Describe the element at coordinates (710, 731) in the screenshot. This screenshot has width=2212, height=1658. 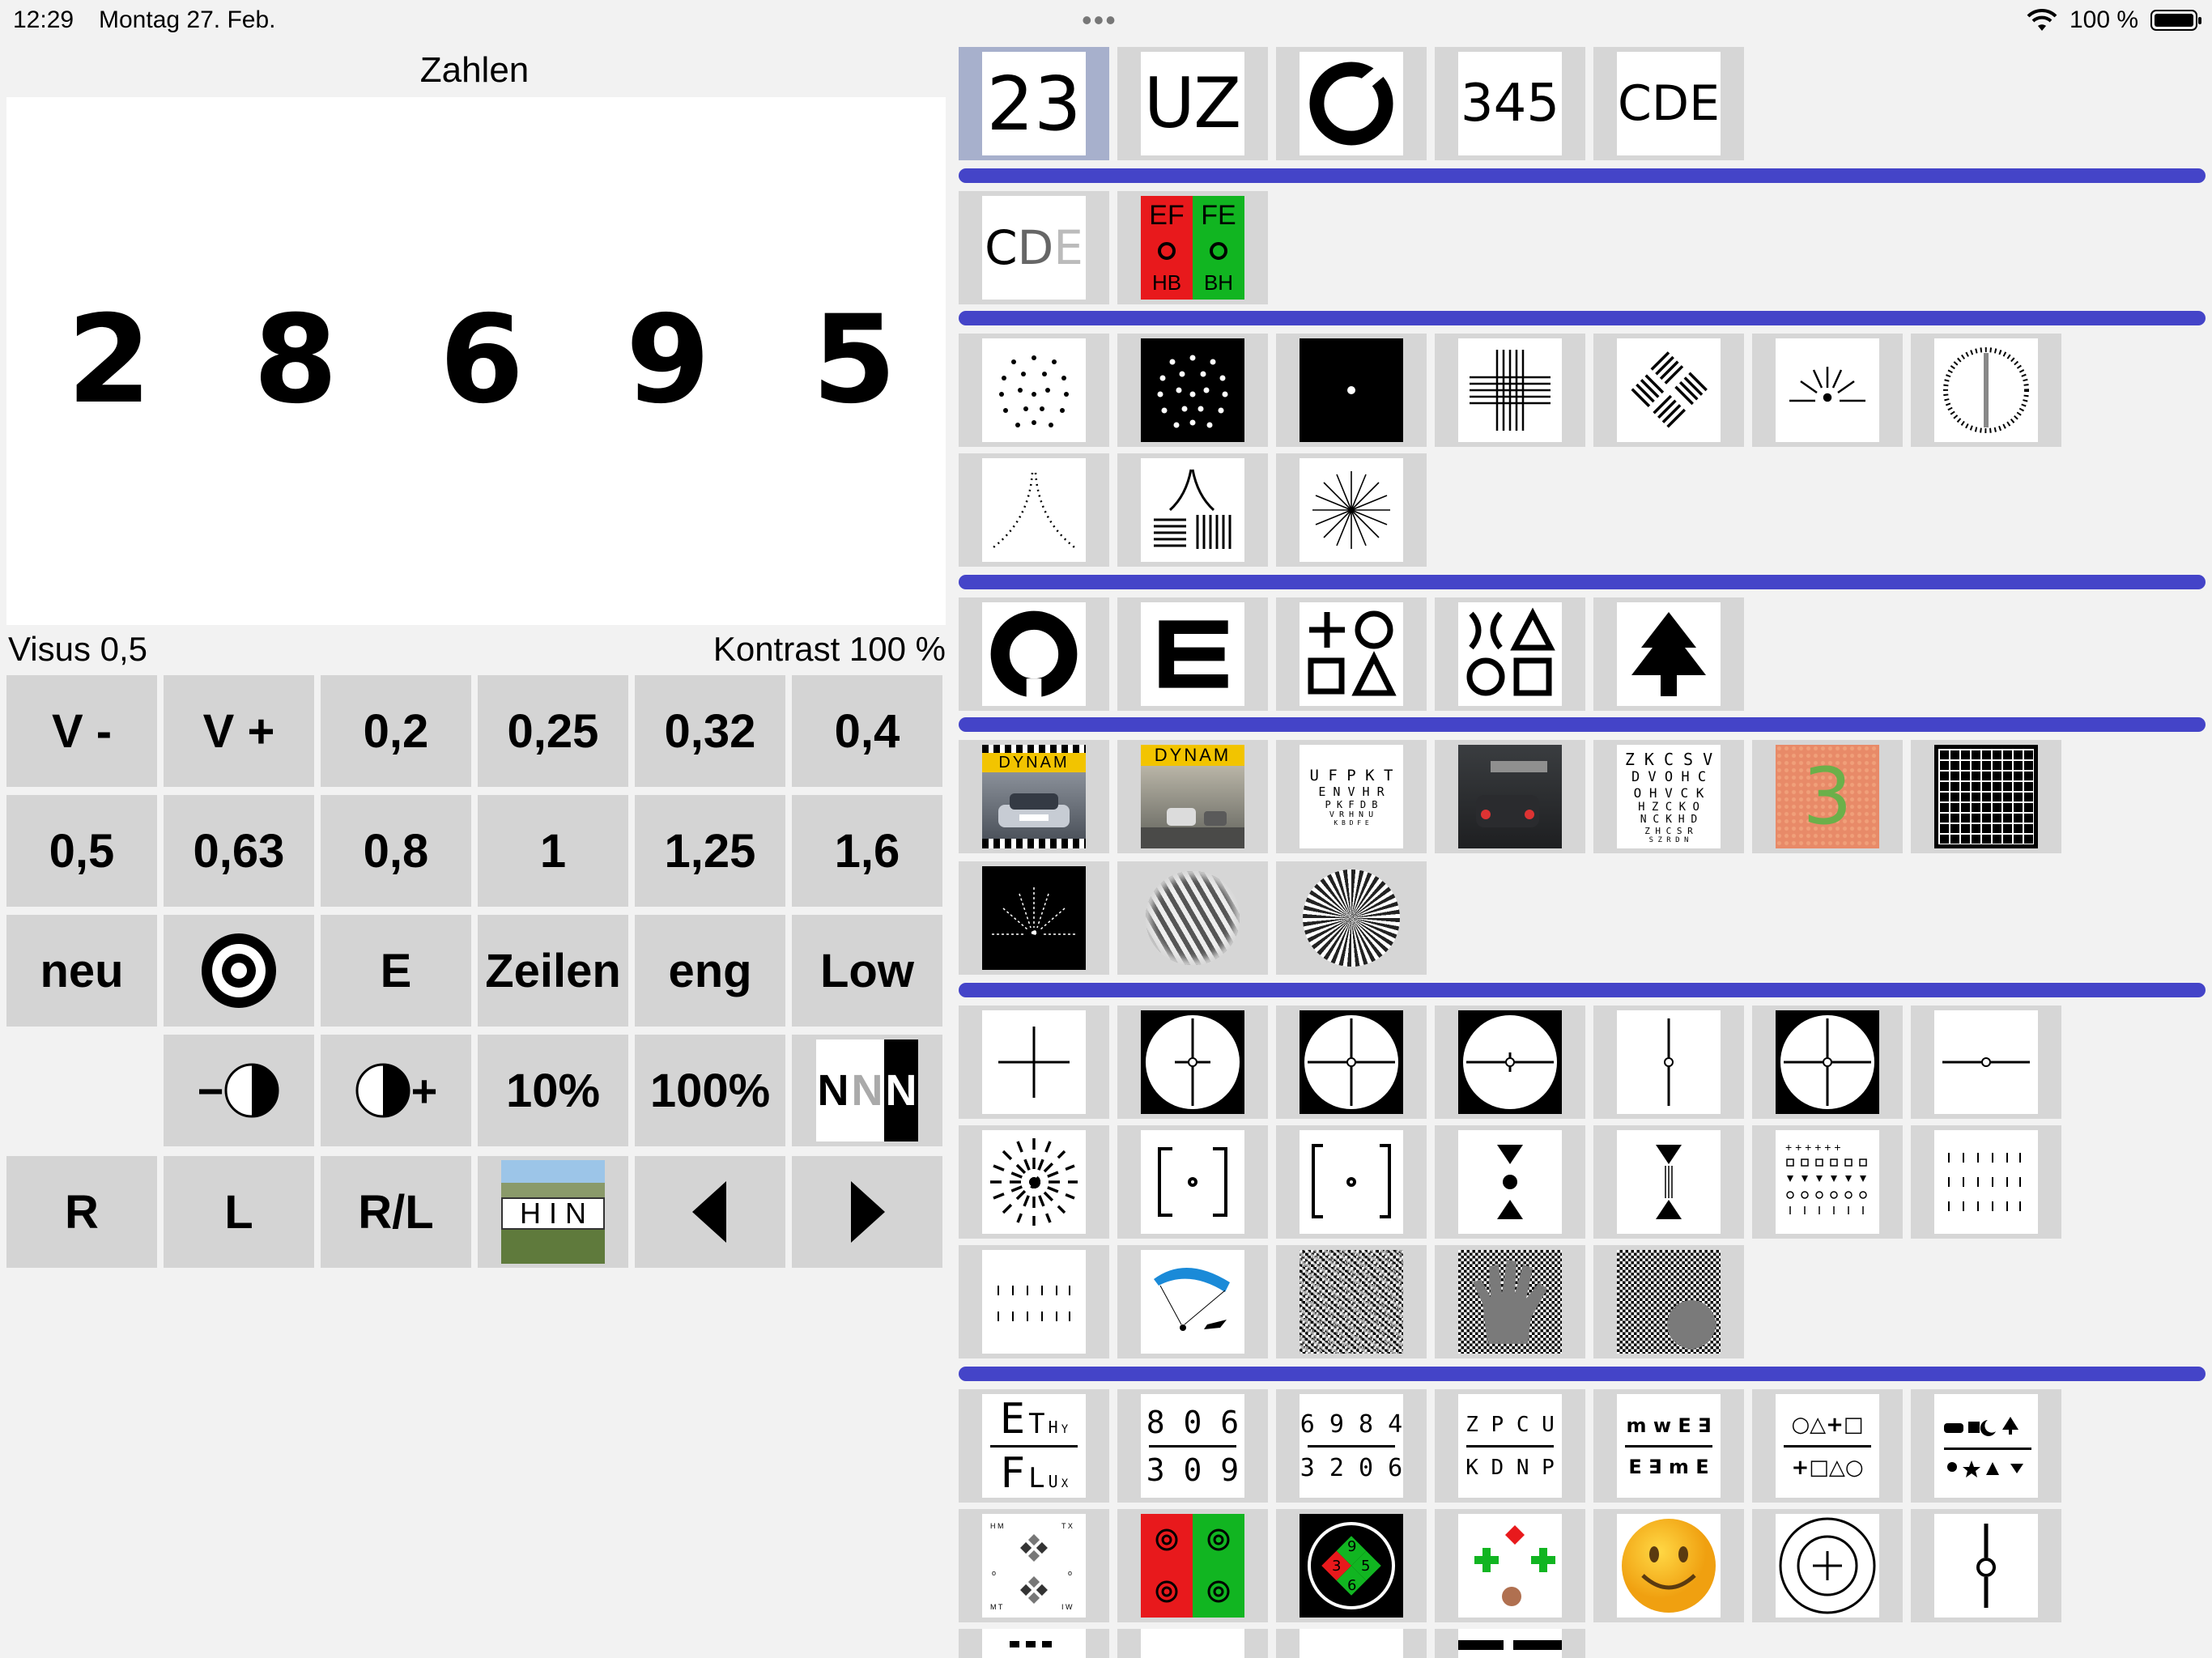
I see `visus-0-32-button: 0,32` at that location.